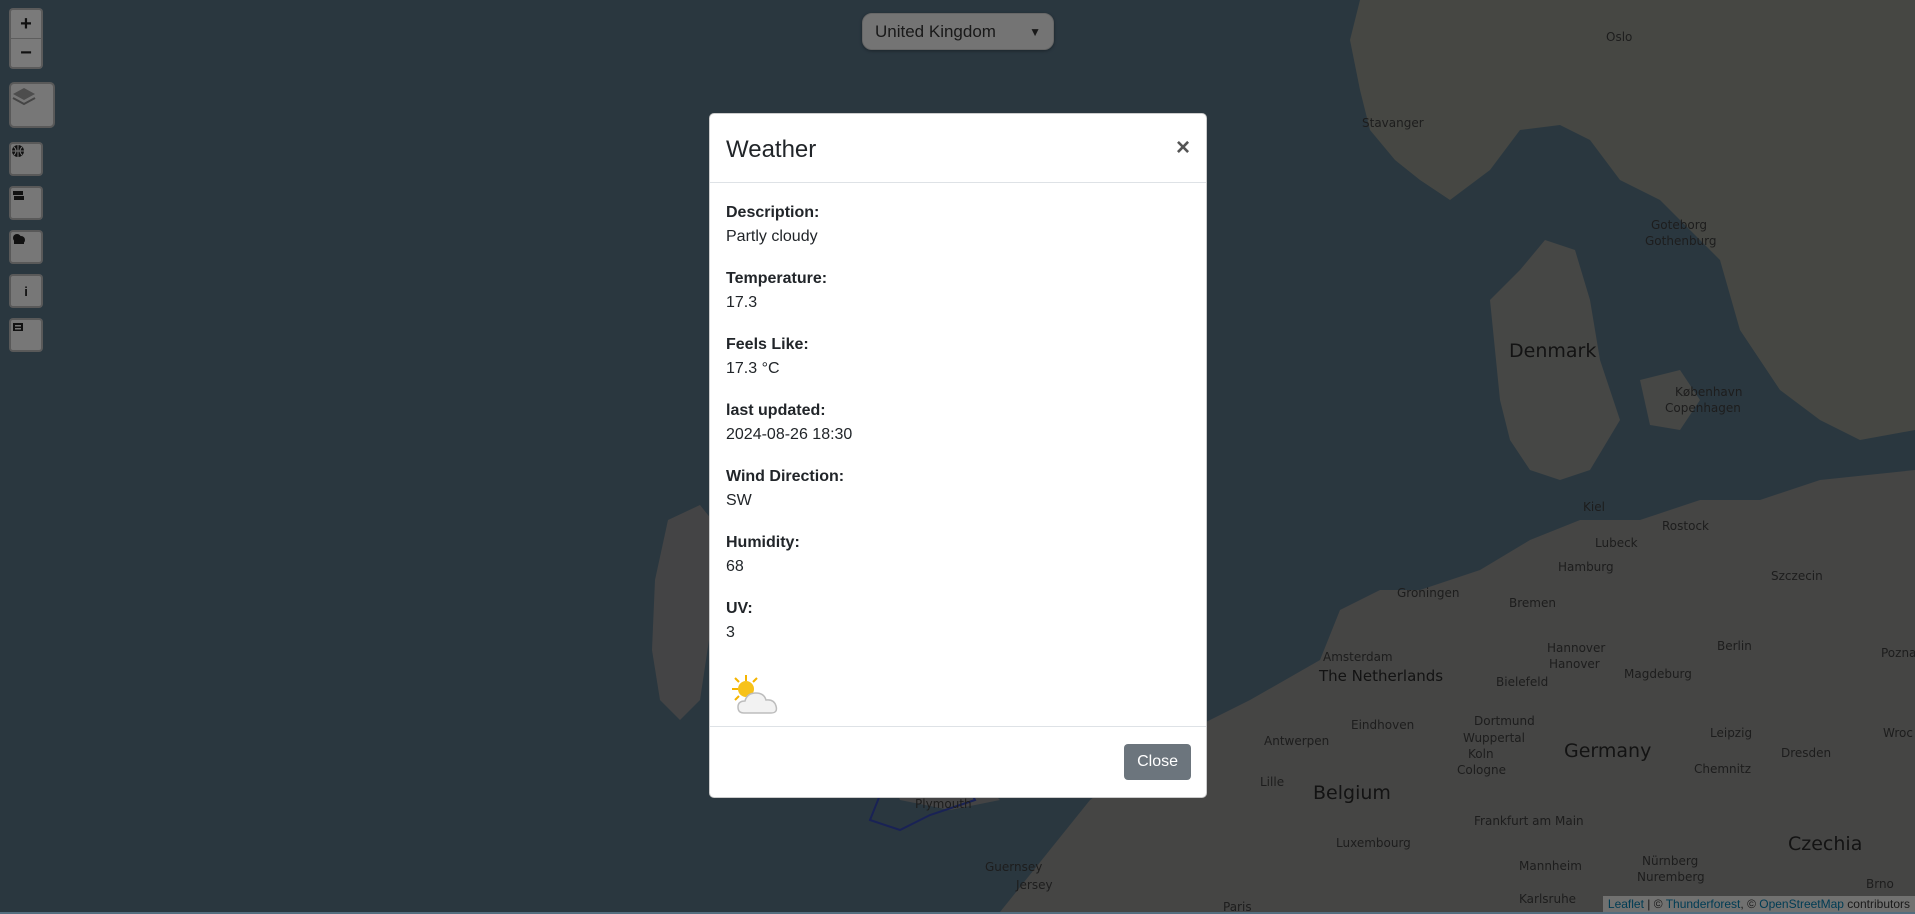 The height and width of the screenshot is (914, 1915). Describe the element at coordinates (958, 291) in the screenshot. I see `field-temperature: Temperature: 17.3` at that location.